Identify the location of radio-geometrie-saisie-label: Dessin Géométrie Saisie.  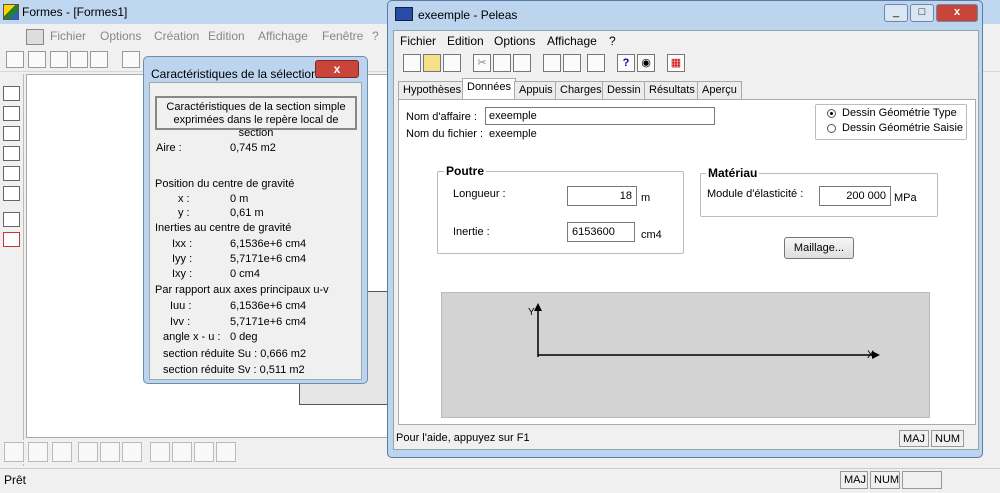
(902, 128).